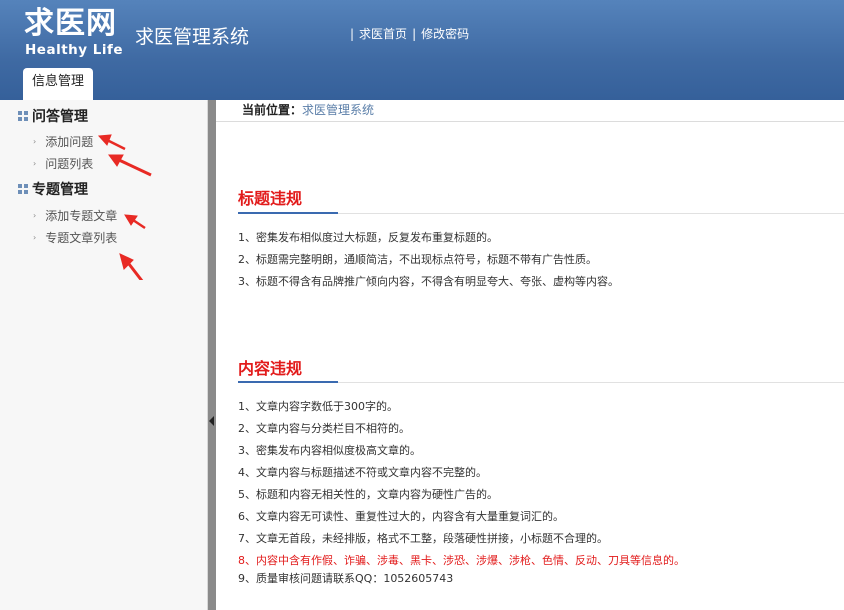  Describe the element at coordinates (383, 33) in the screenshot. I see `home-link: 求医首页` at that location.